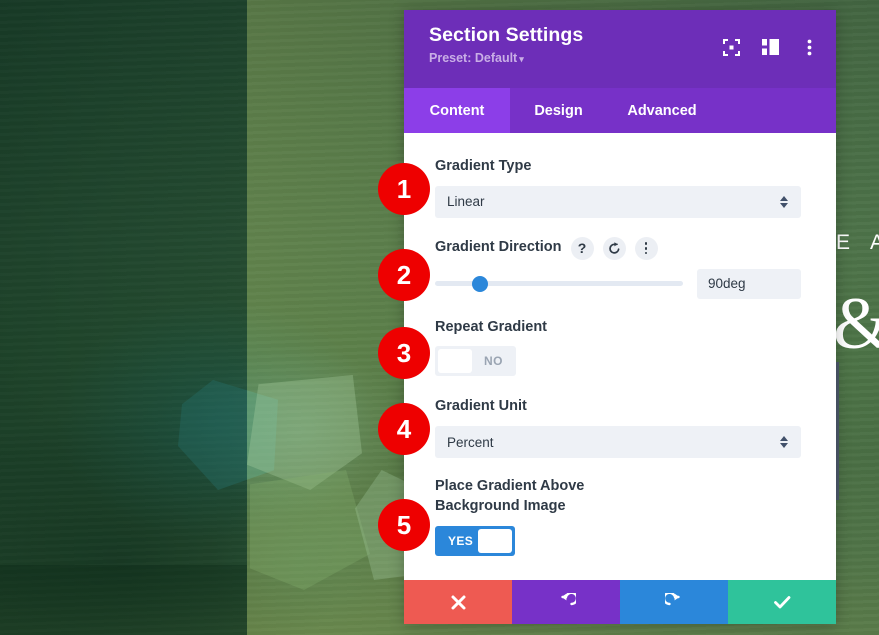 This screenshot has height=635, width=879. What do you see at coordinates (475, 540) in the screenshot?
I see `place-gradient-above-toggle: YES` at bounding box center [475, 540].